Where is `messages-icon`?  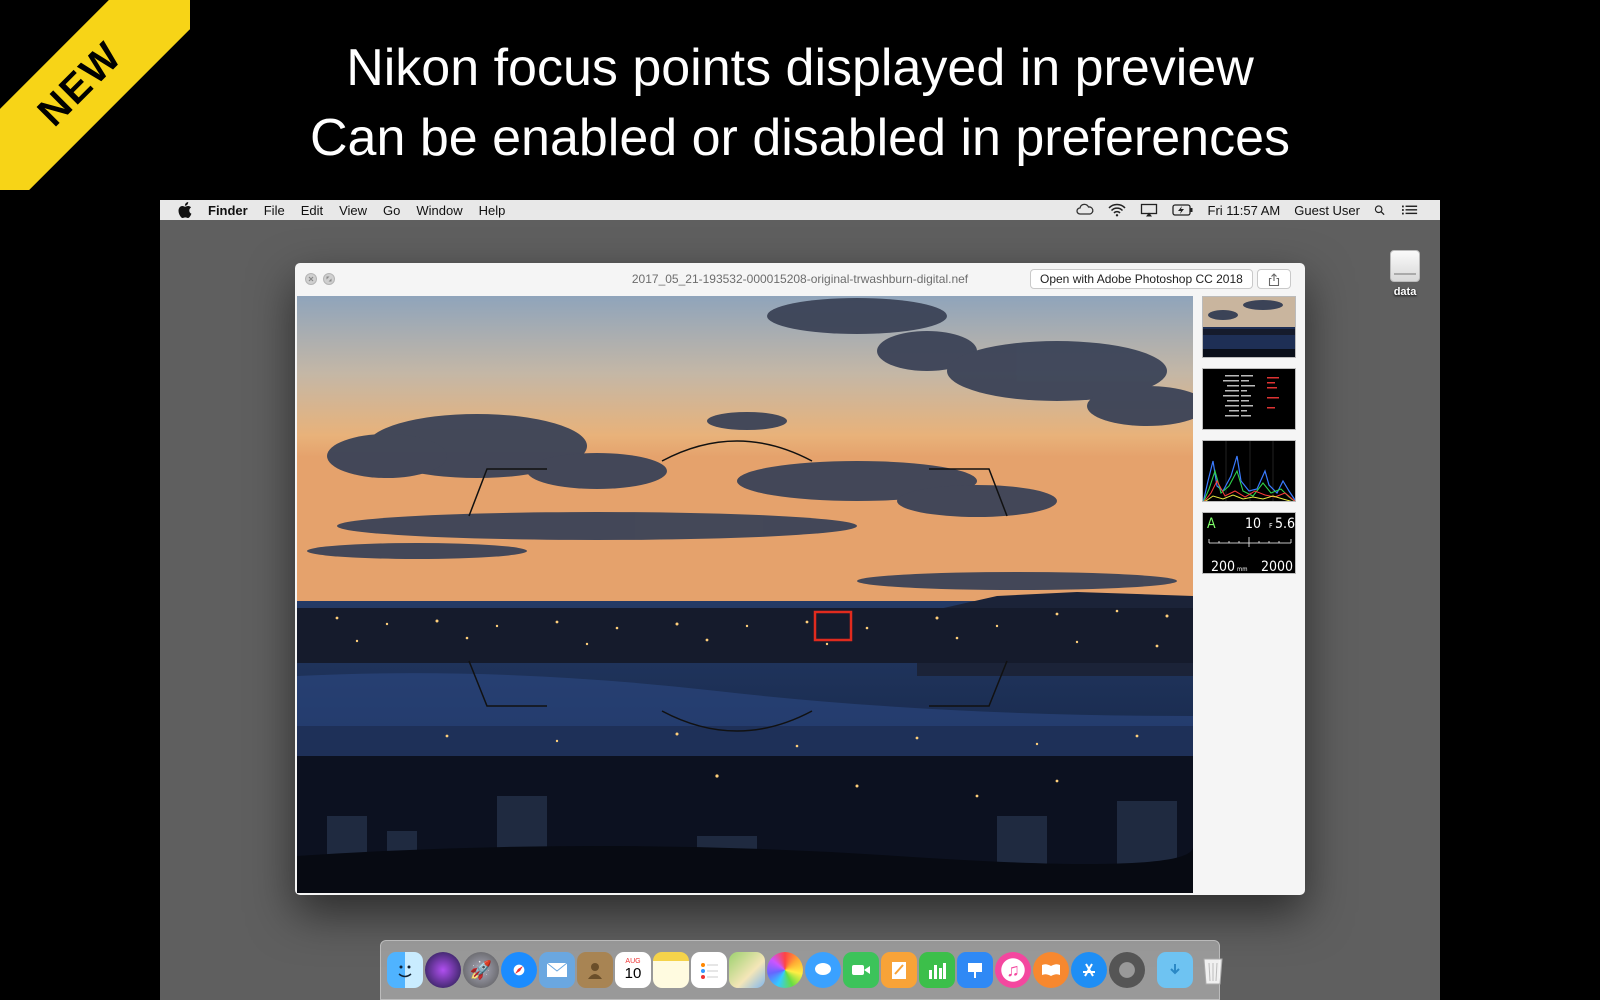
messages-icon is located at coordinates (823, 970).